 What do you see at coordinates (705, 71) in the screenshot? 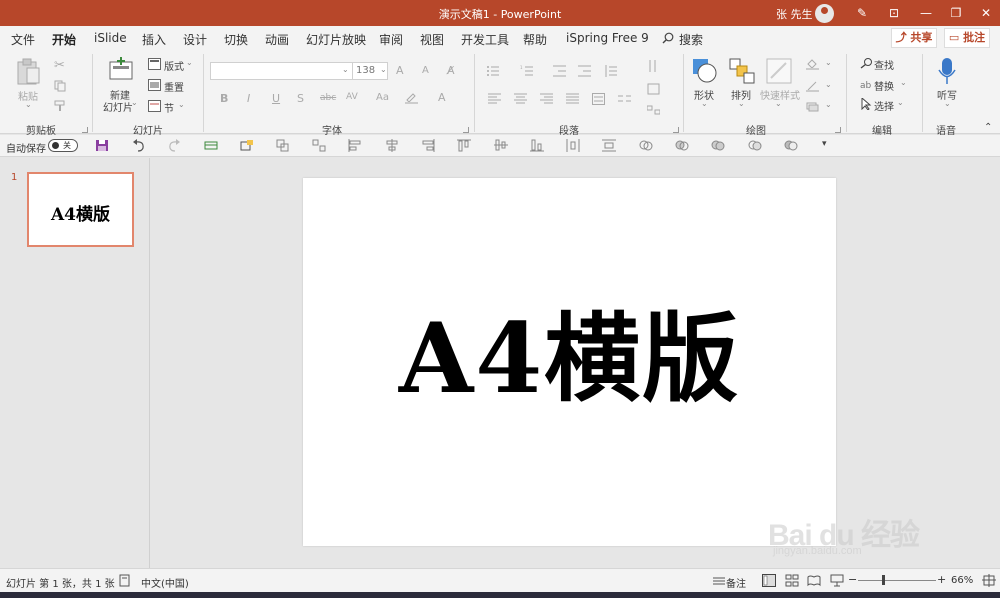
I see `shapes-icon` at bounding box center [705, 71].